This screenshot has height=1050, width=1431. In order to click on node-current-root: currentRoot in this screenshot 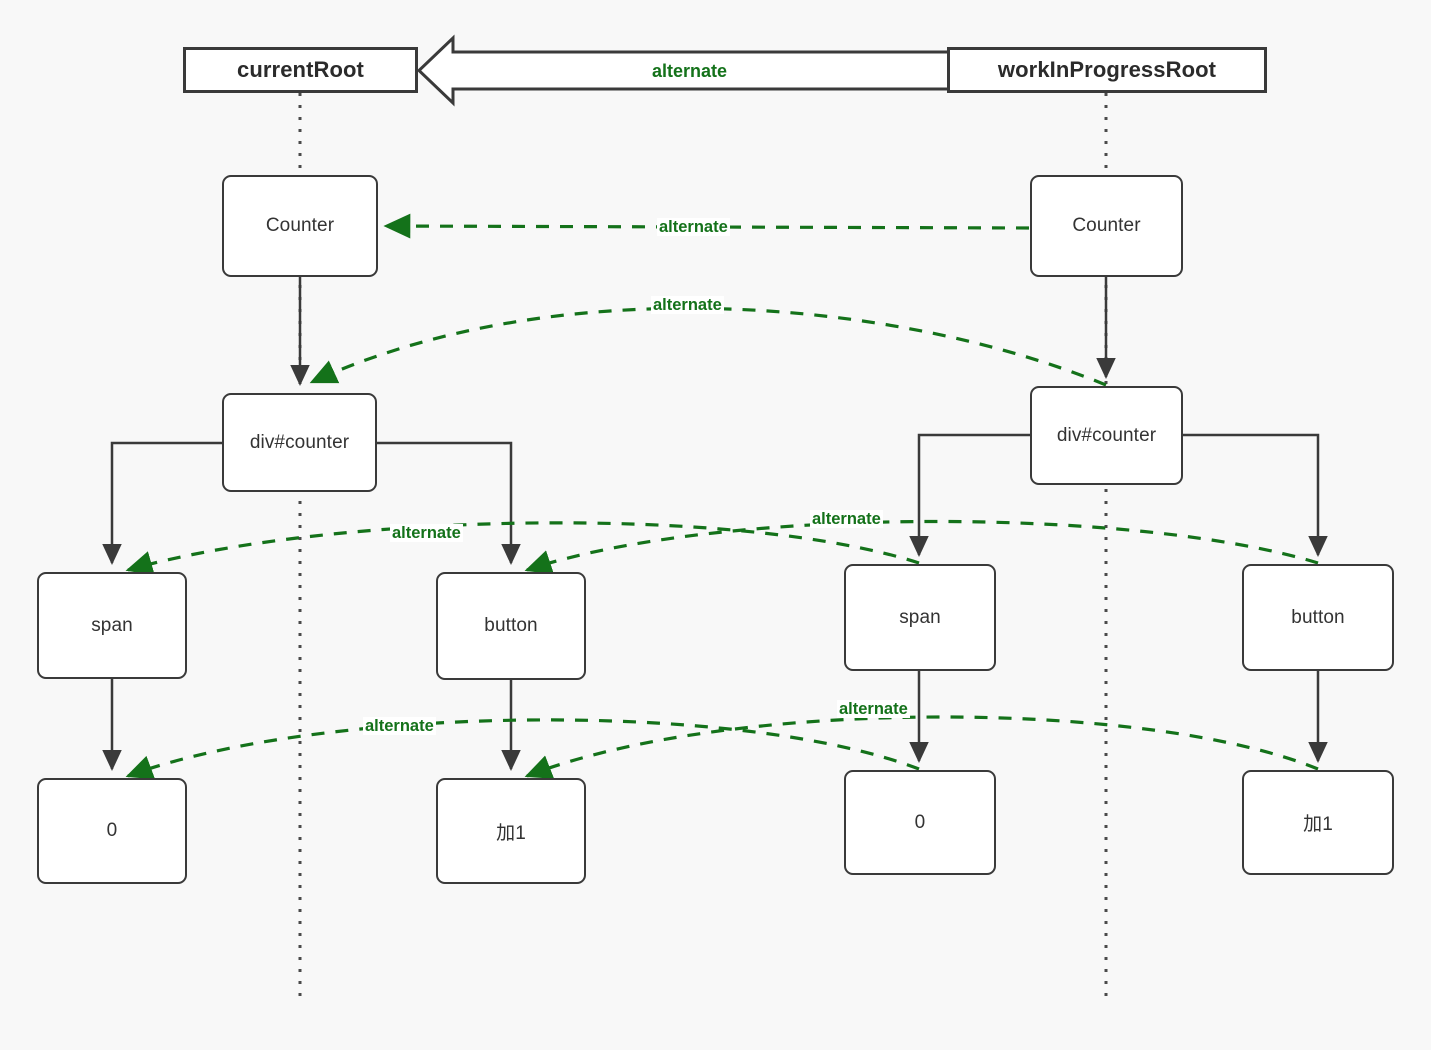, I will do `click(300, 70)`.